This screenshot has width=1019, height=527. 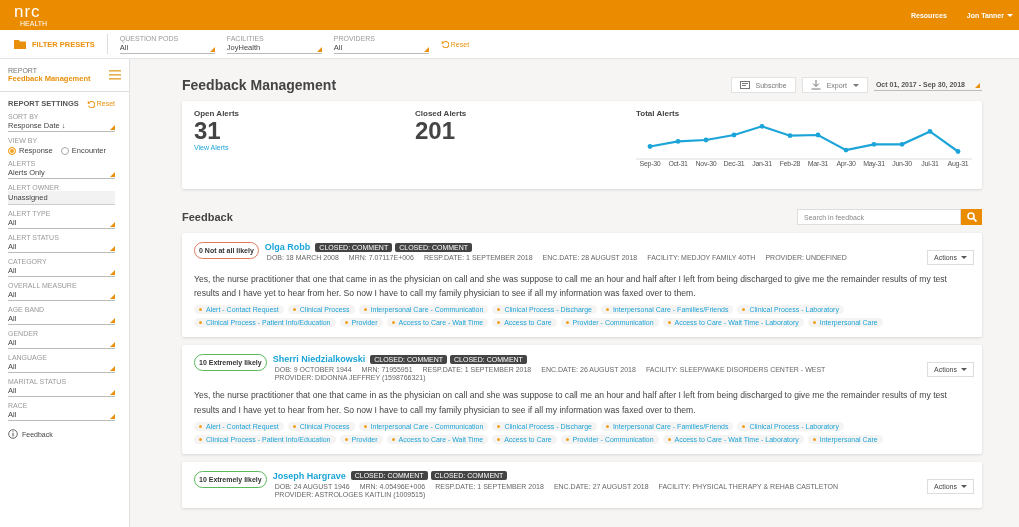 What do you see at coordinates (287, 247) in the screenshot?
I see `patient-name-link: Olga Robb` at bounding box center [287, 247].